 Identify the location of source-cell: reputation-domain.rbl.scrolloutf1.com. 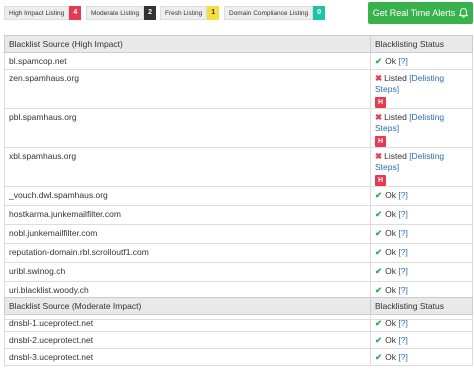
(187, 253).